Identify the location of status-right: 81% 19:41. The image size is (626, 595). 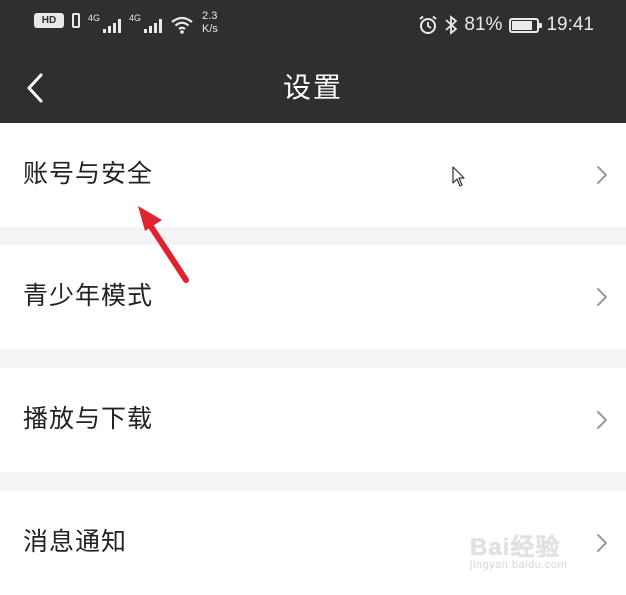
(506, 25).